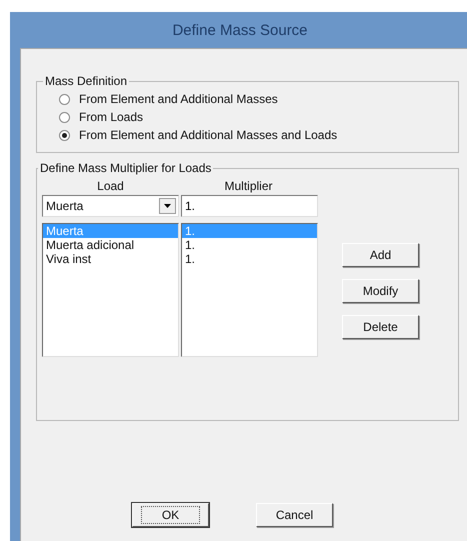  What do you see at coordinates (380, 255) in the screenshot?
I see `action-button: Add` at bounding box center [380, 255].